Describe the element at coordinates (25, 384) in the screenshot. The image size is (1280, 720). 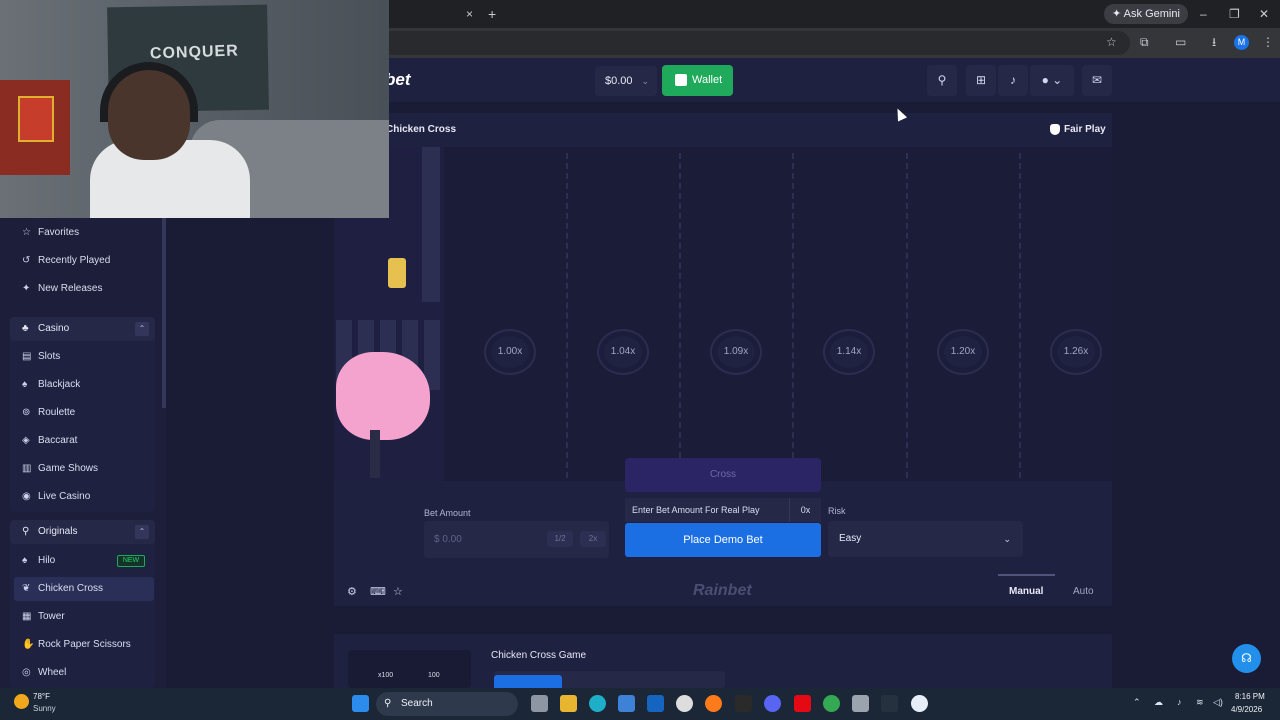
I see `spade-icon: ♠` at that location.